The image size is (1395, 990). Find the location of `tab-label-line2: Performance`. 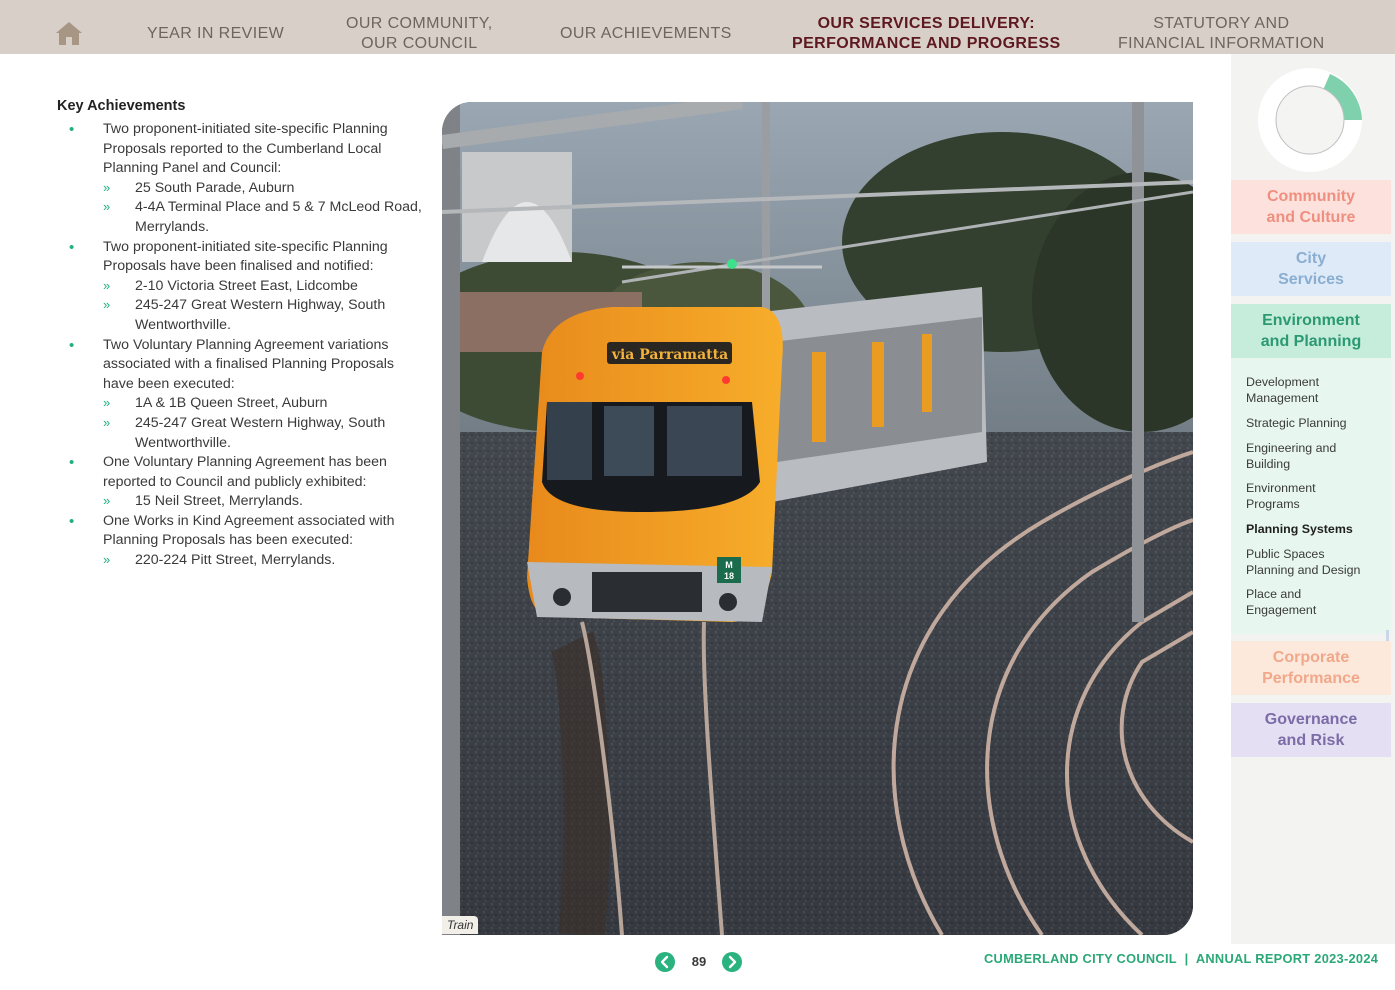

tab-label-line2: Performance is located at coordinates (1311, 678).